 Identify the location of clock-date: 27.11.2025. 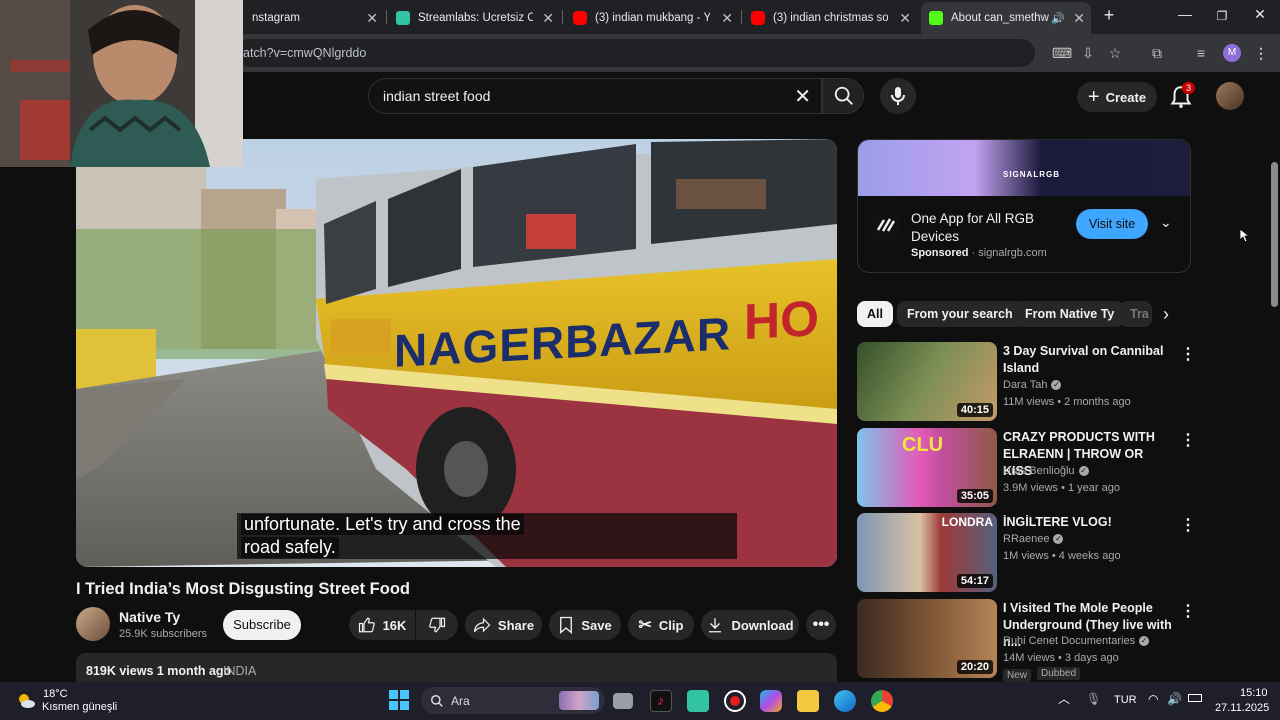
(1242, 708).